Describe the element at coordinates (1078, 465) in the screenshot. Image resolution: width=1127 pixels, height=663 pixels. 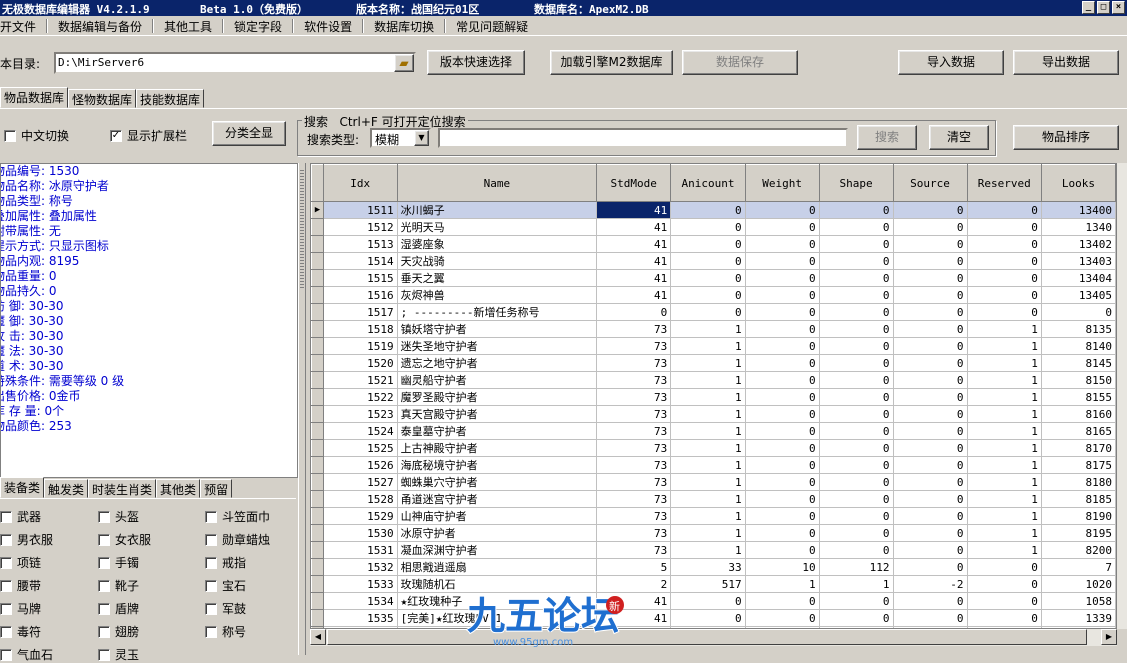
I see `cell-looks: 8175` at that location.